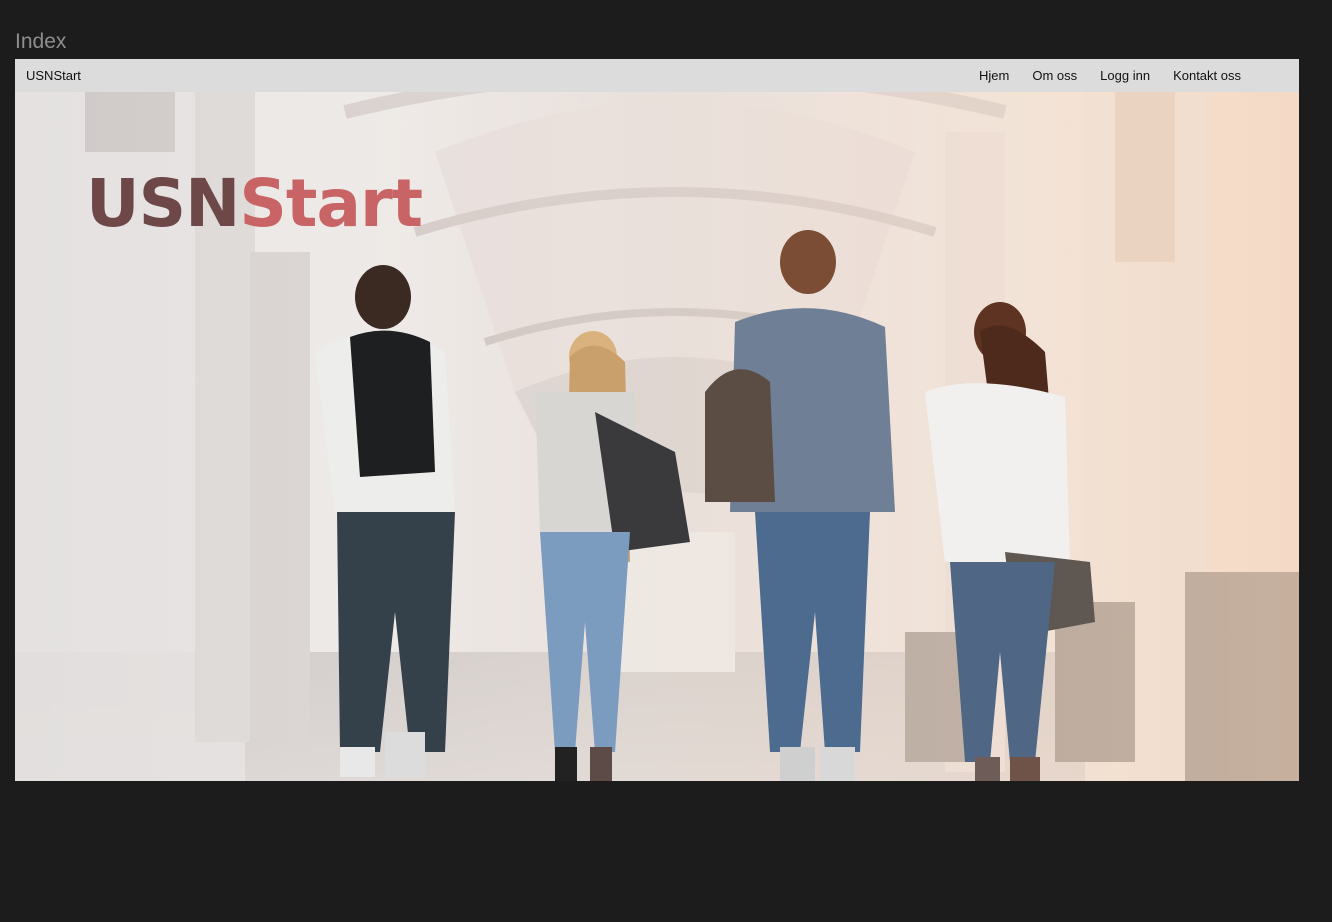 Image resolution: width=1332 pixels, height=922 pixels. I want to click on frame-label: Index, so click(41, 41).